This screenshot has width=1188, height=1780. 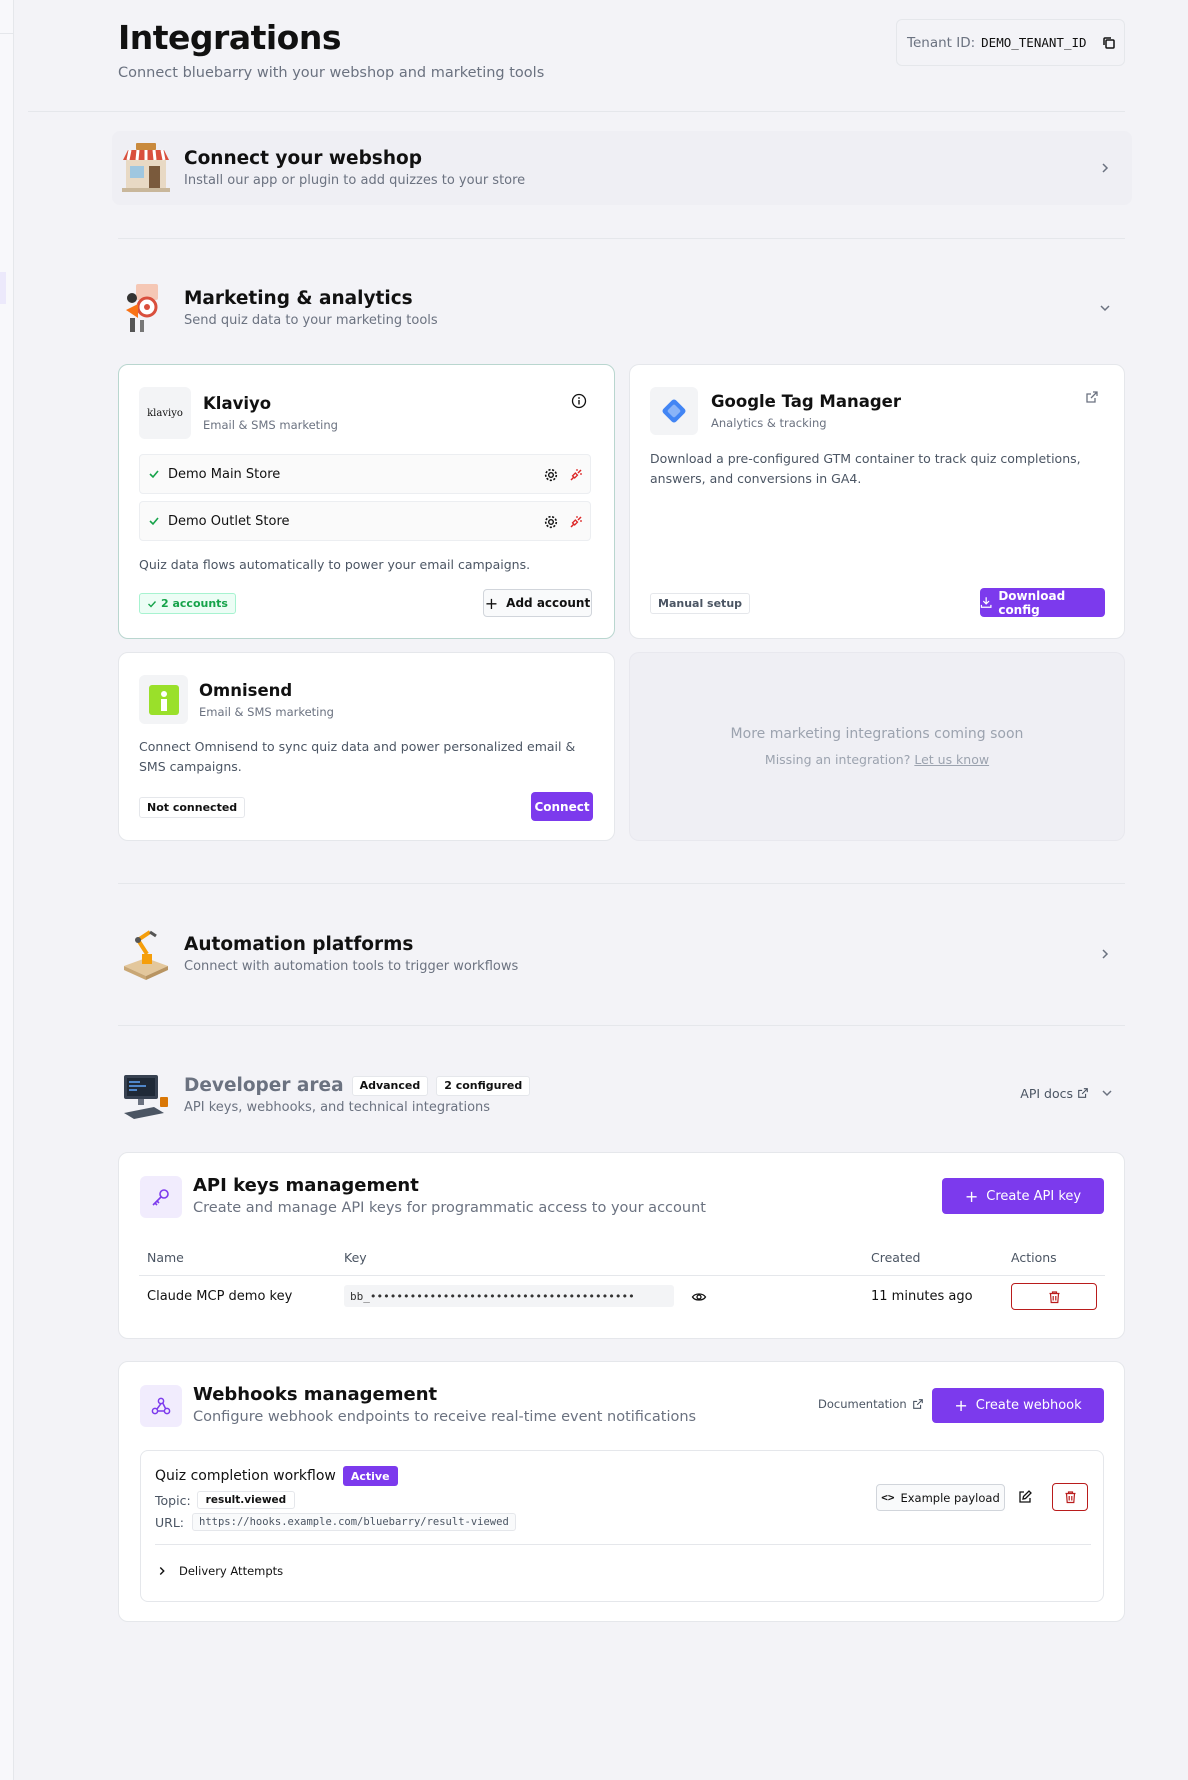 I want to click on plus-icon: +, so click(x=971, y=1196).